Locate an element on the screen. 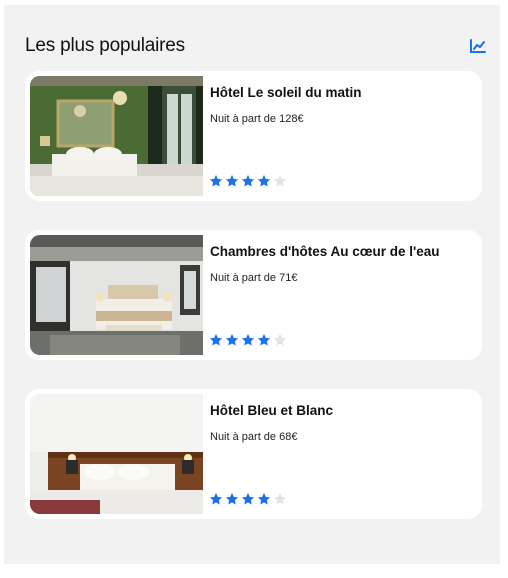 The width and height of the screenshot is (508, 578). trending-chart-icon is located at coordinates (478, 46).